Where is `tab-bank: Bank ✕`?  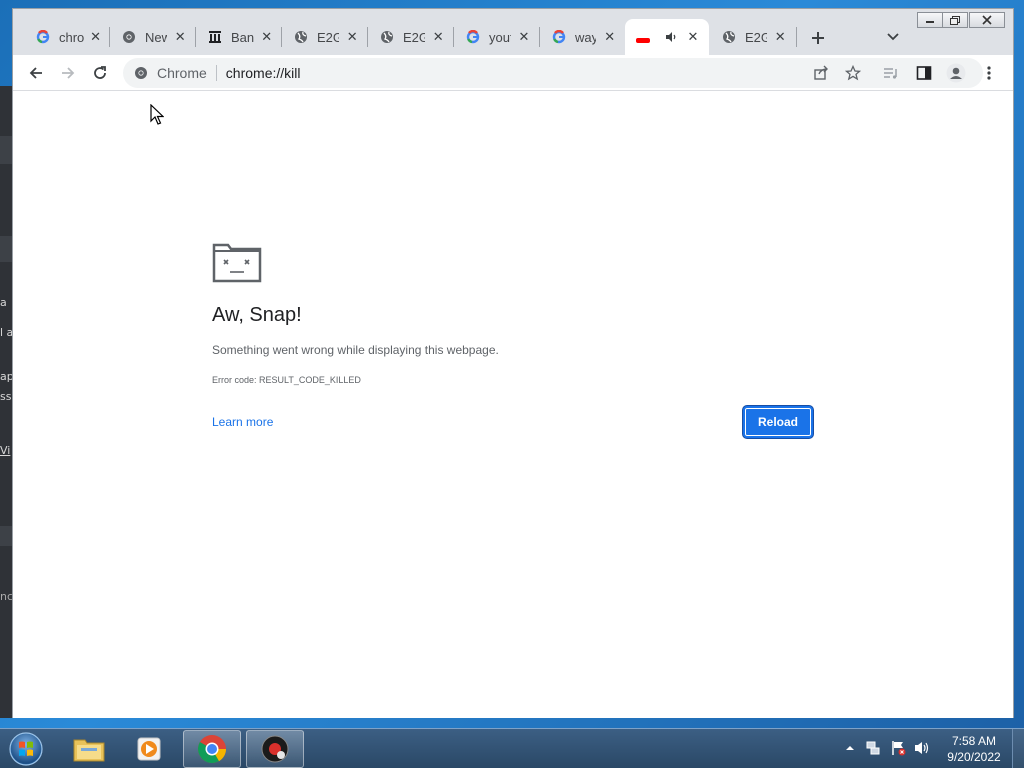 tab-bank: Bank ✕ is located at coordinates (239, 37).